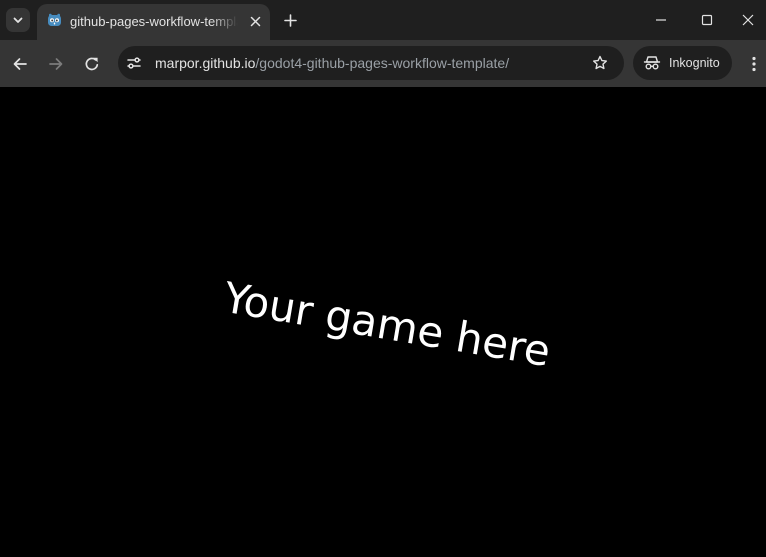  I want to click on maximize-button, so click(707, 20).